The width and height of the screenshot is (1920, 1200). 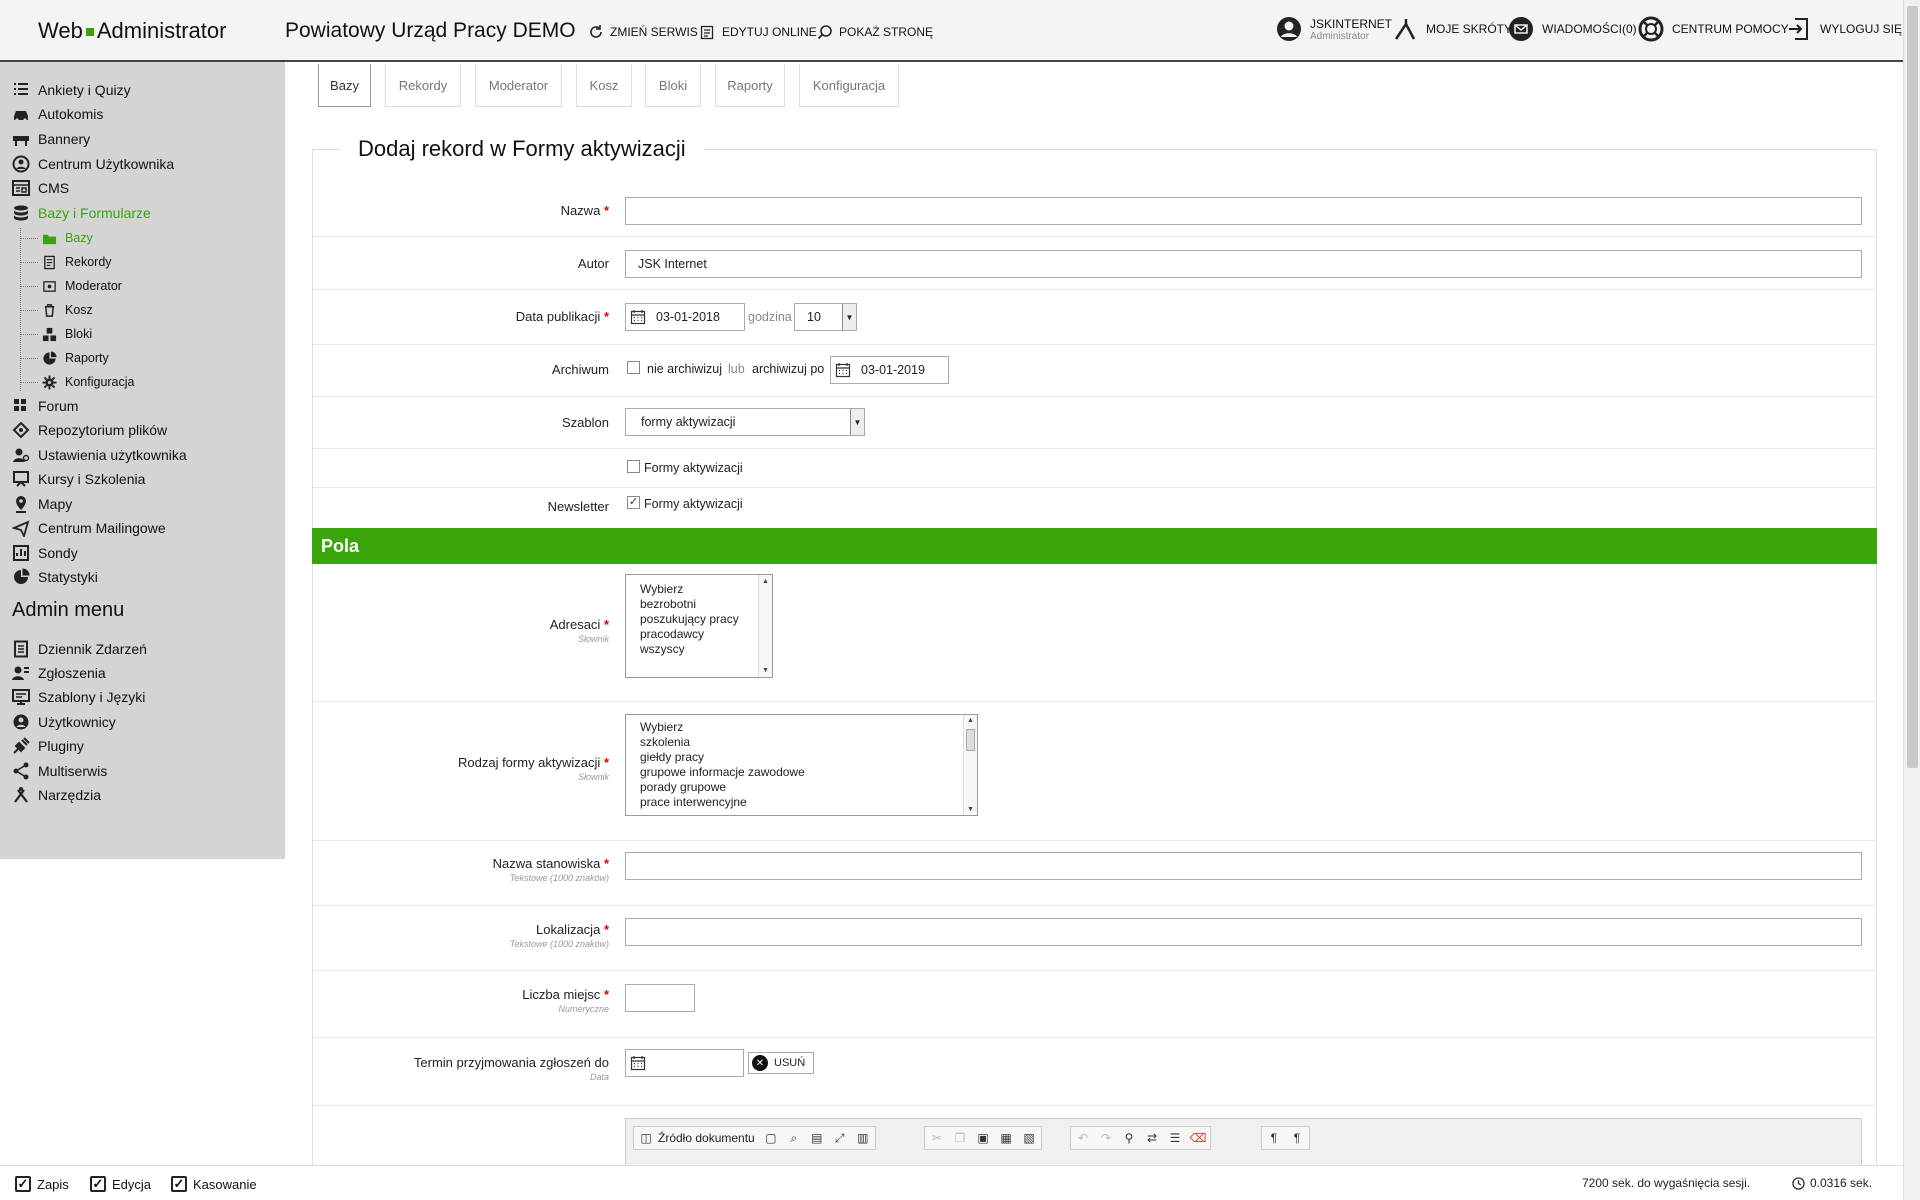 What do you see at coordinates (781, 1063) in the screenshot?
I see `clear-date-button: ✕ USUŃ` at bounding box center [781, 1063].